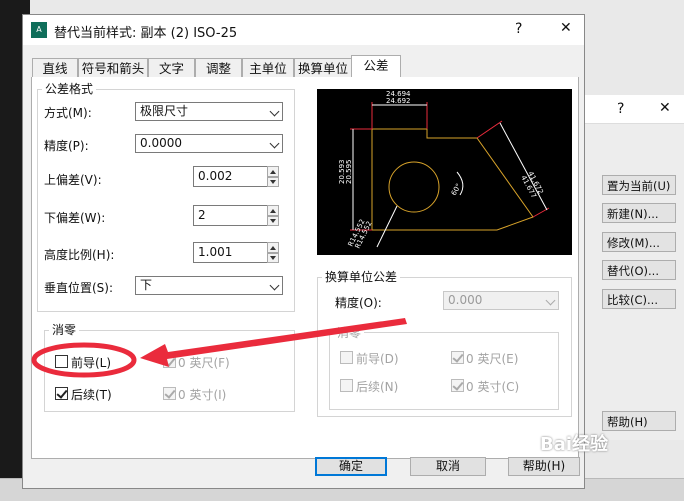 The image size is (684, 501). What do you see at coordinates (574, 444) in the screenshot?
I see `watermark: Bai经验` at bounding box center [574, 444].